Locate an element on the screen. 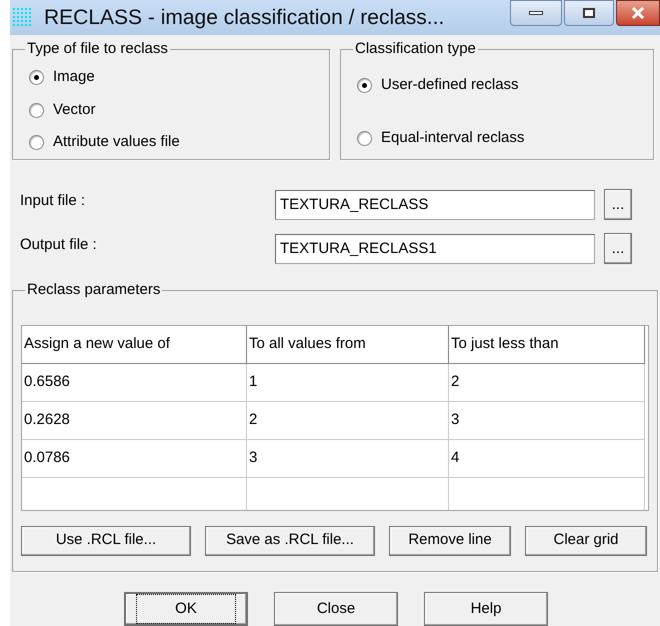 The width and height of the screenshot is (660, 626). table-cell: 4 is located at coordinates (547, 459).